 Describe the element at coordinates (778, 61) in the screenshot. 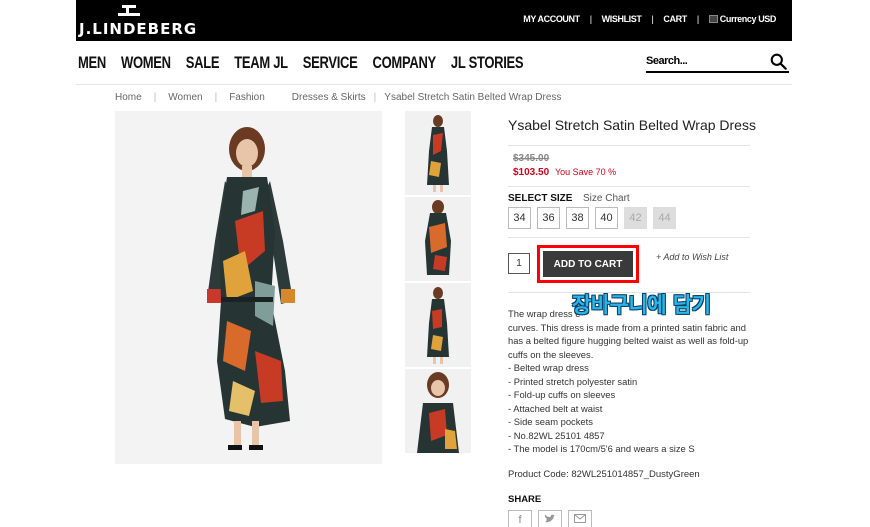

I see `search-icon` at that location.